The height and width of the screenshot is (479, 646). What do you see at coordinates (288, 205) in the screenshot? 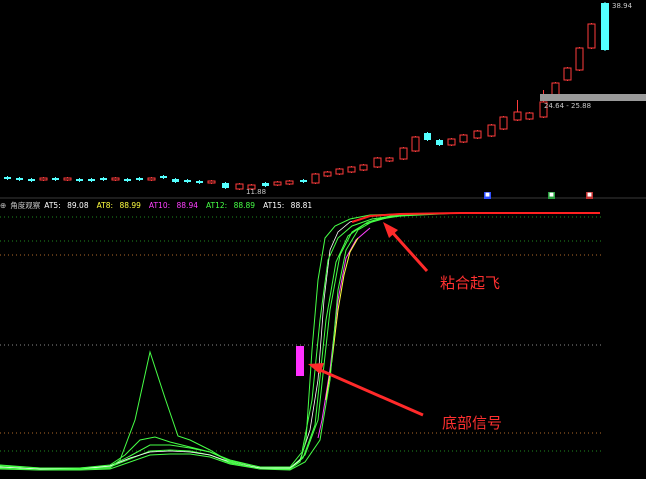
I see `at15-value: AT15: 88.81` at bounding box center [288, 205].